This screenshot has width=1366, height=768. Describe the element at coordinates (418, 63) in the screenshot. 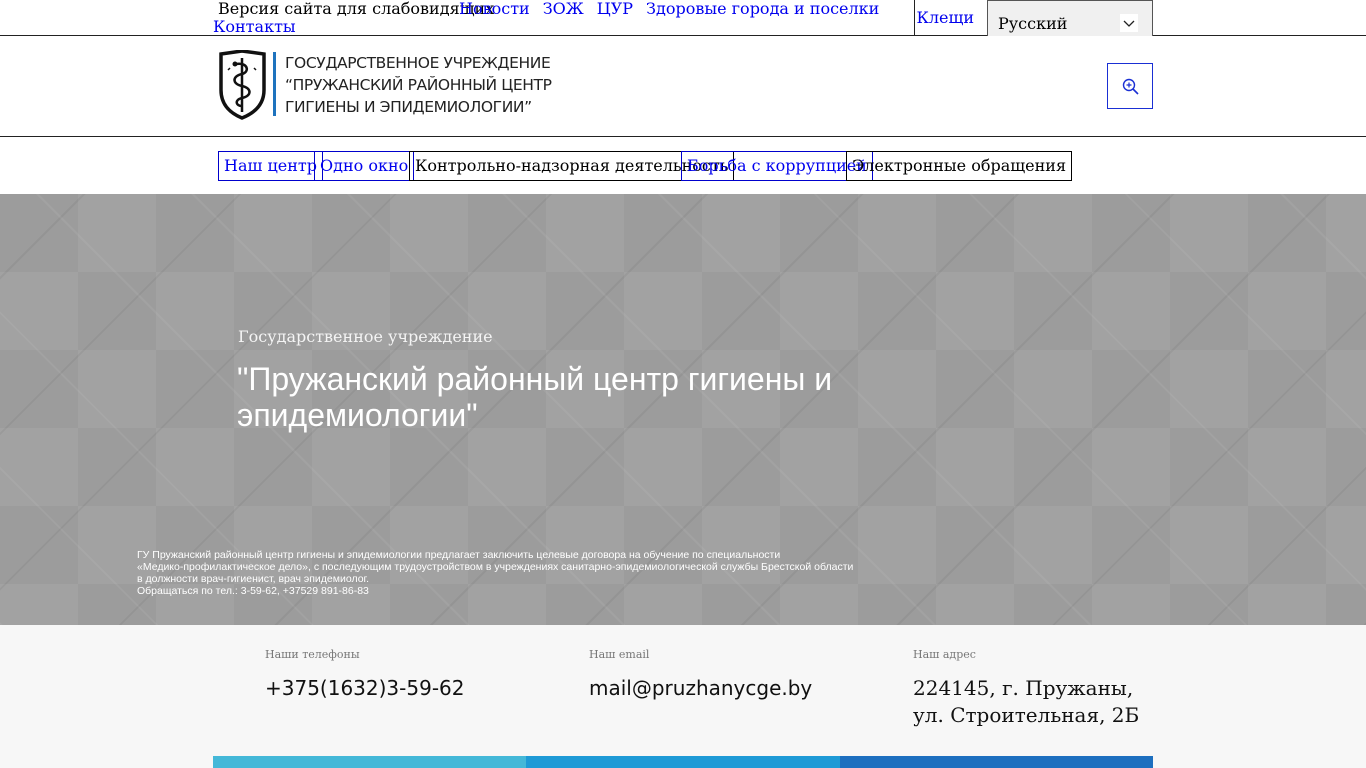

I see `logo-line: ГОСУДАРСТВЕННОЕ УЧРЕЖДЕНИЕ` at that location.